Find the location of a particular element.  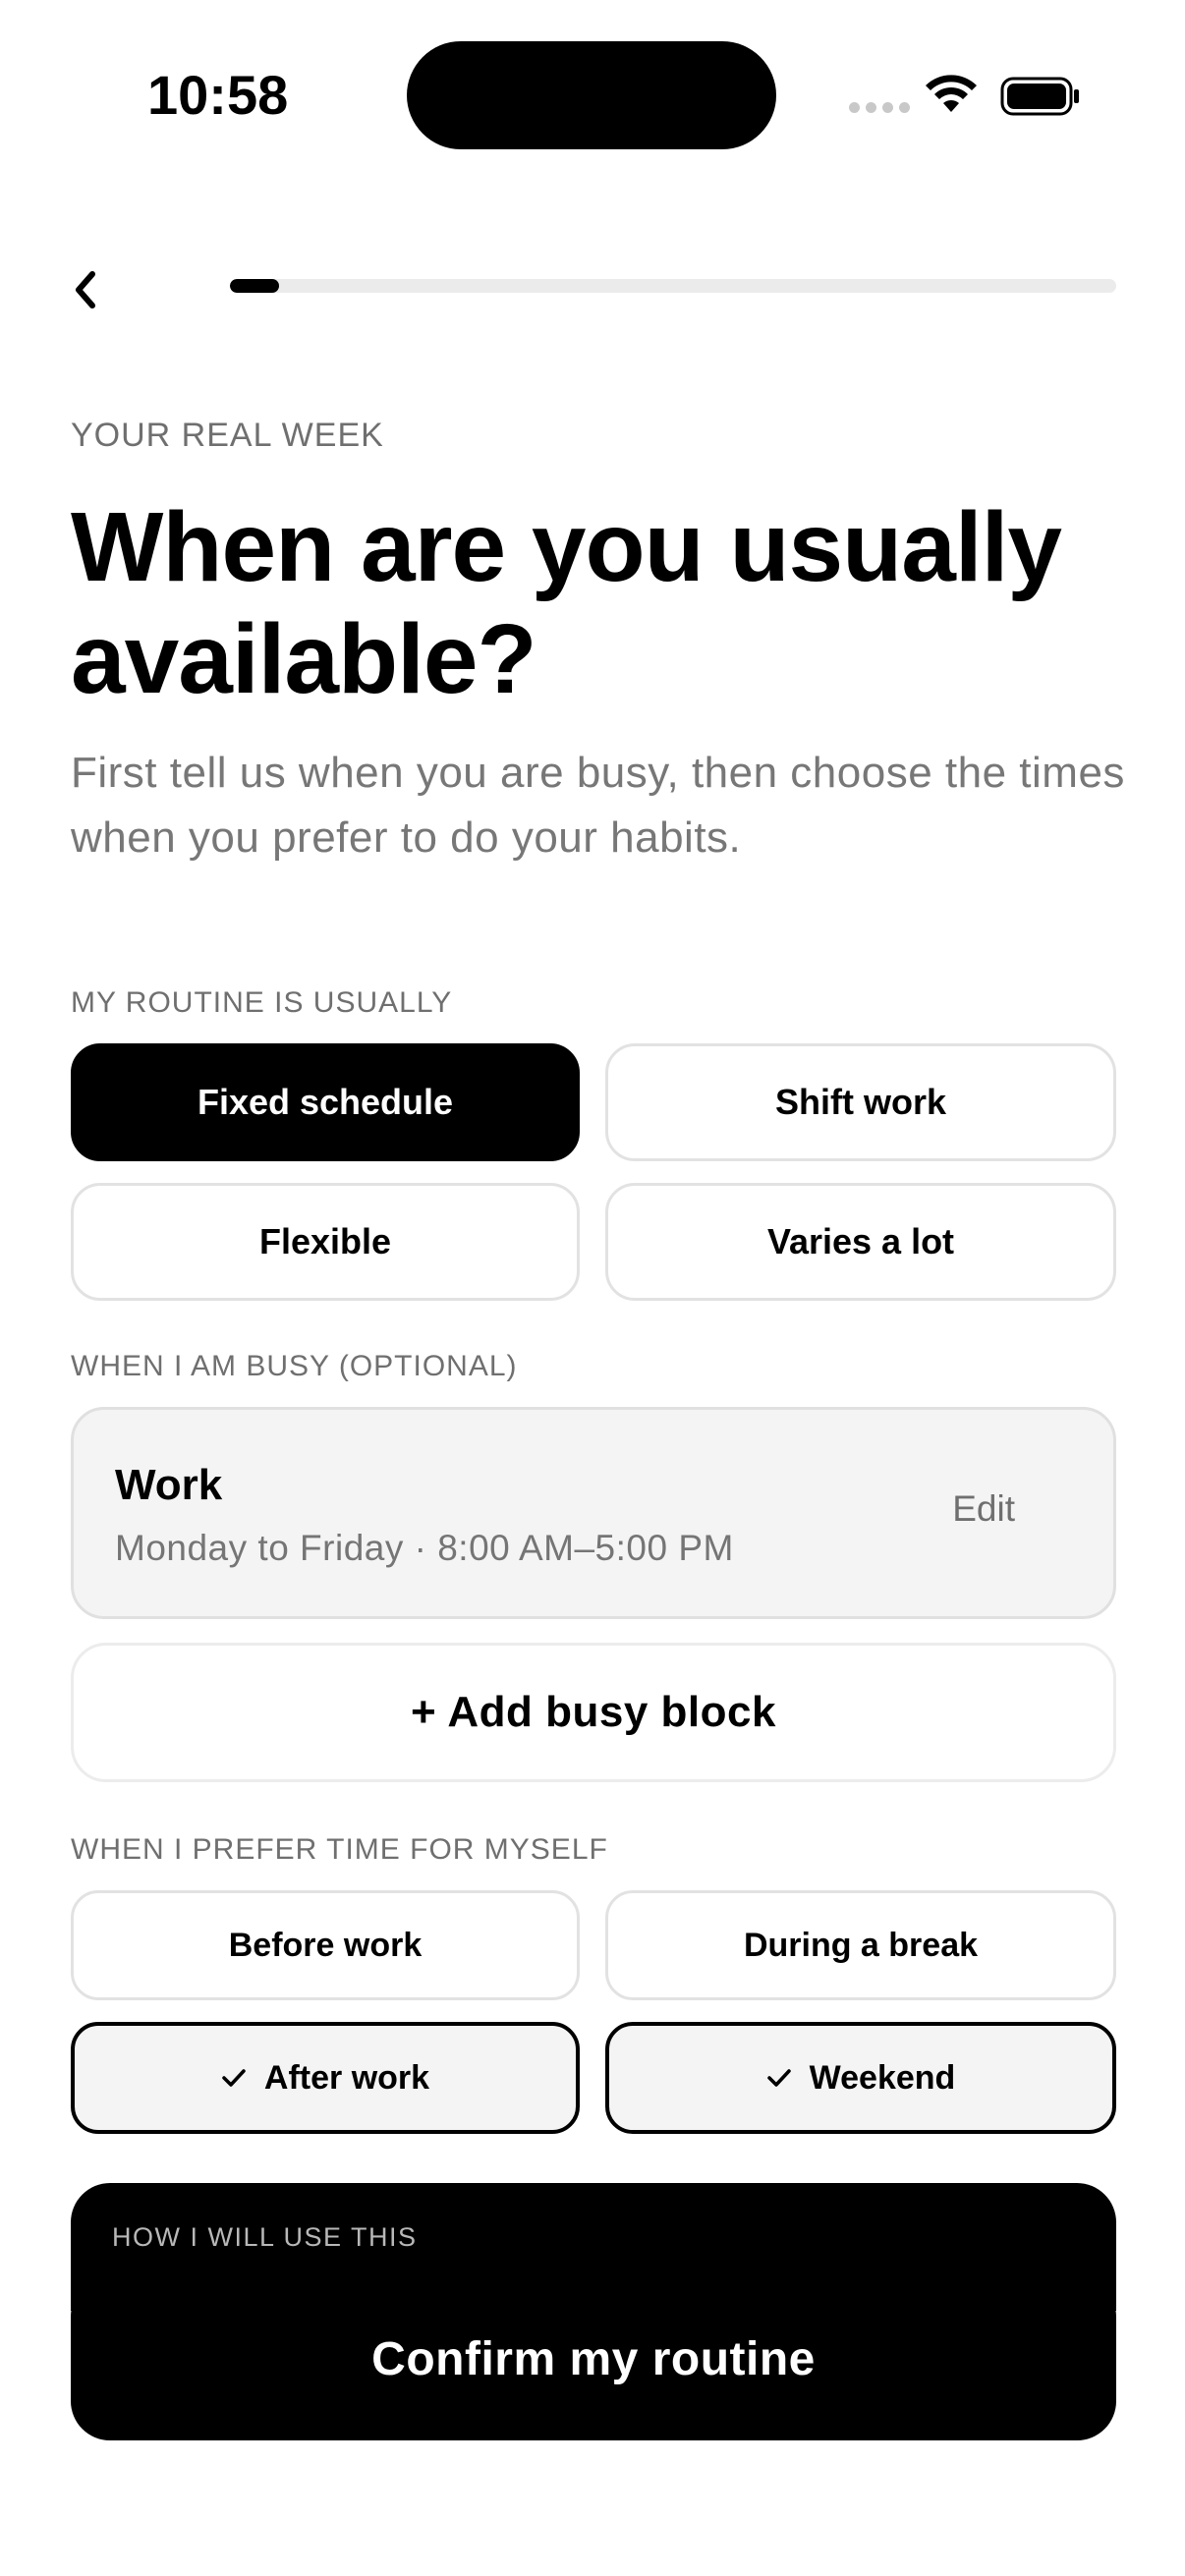

preferred-option-label: Before work is located at coordinates (325, 1945).